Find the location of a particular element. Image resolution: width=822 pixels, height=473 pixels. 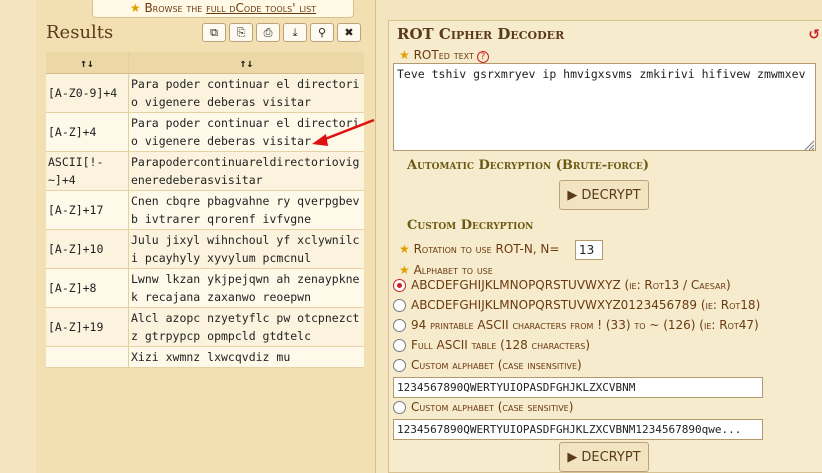

row-key is located at coordinates (87, 357).